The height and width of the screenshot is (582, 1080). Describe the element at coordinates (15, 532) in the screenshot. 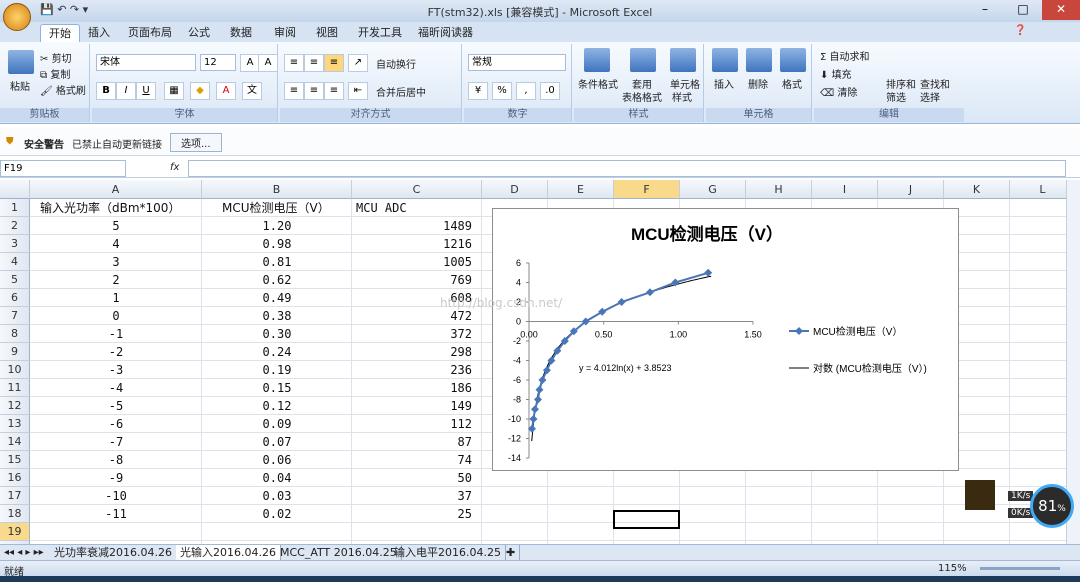

I see `row-header-19: 19` at that location.